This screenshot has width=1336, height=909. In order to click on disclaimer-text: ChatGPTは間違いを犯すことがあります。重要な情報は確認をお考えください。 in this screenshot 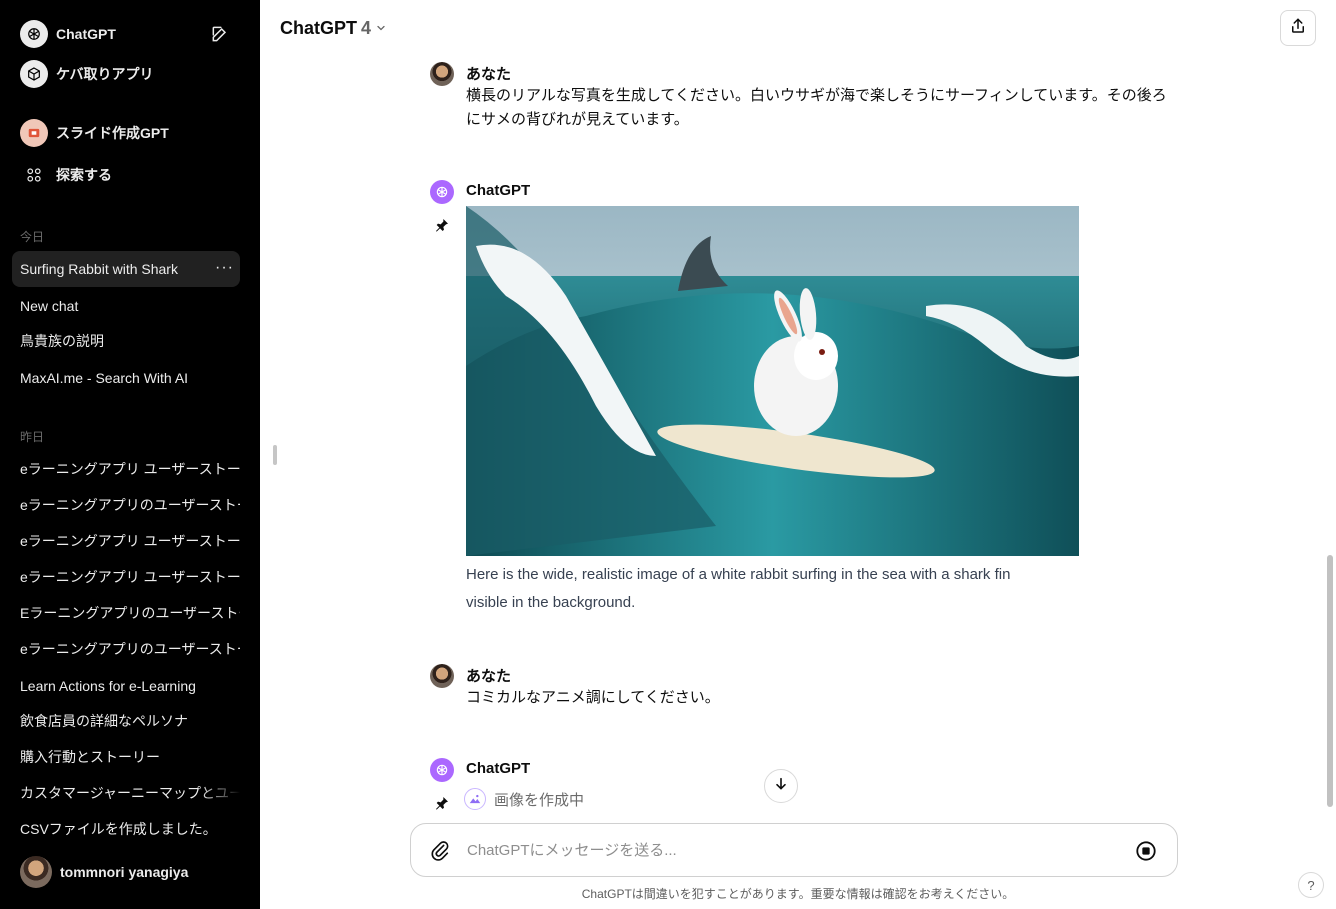, I will do `click(798, 894)`.